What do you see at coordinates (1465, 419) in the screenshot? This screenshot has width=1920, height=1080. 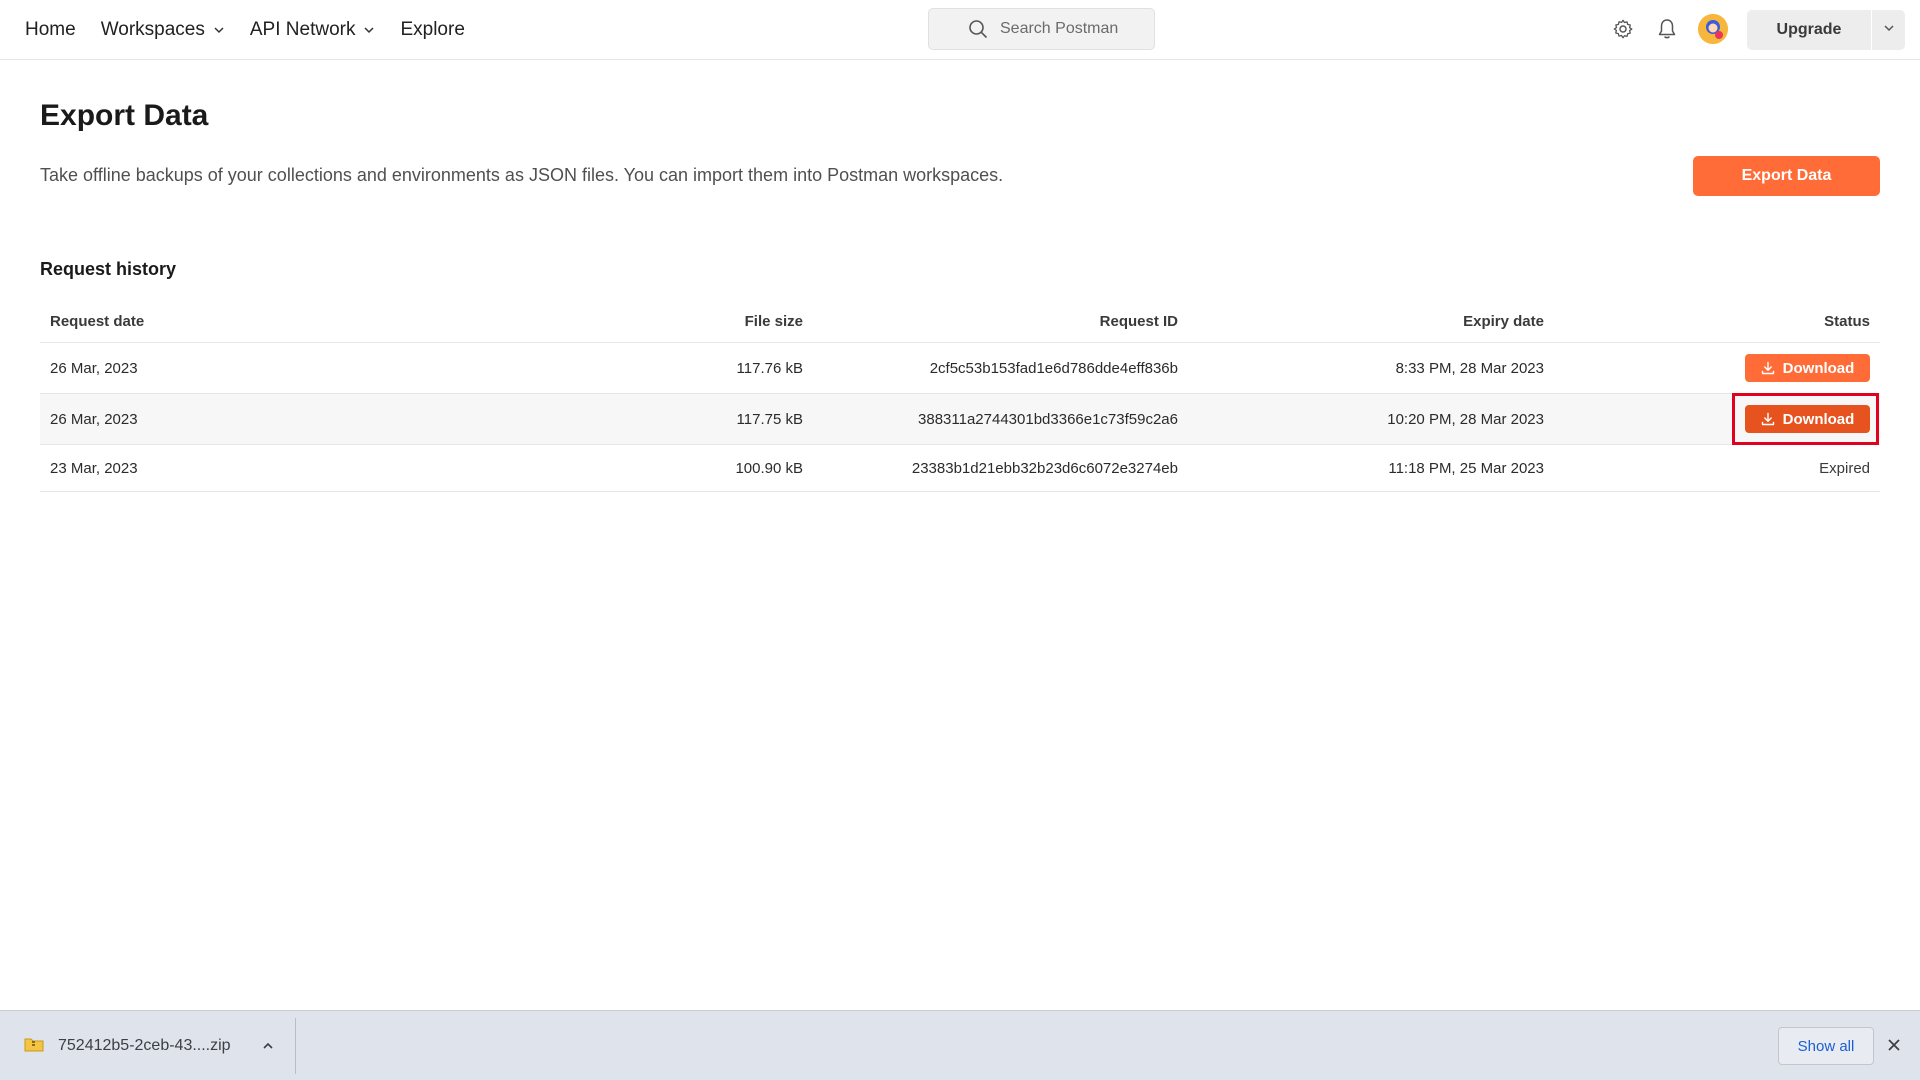 I see `expiry-date: 10:20 PM, 28 Mar 2023` at bounding box center [1465, 419].